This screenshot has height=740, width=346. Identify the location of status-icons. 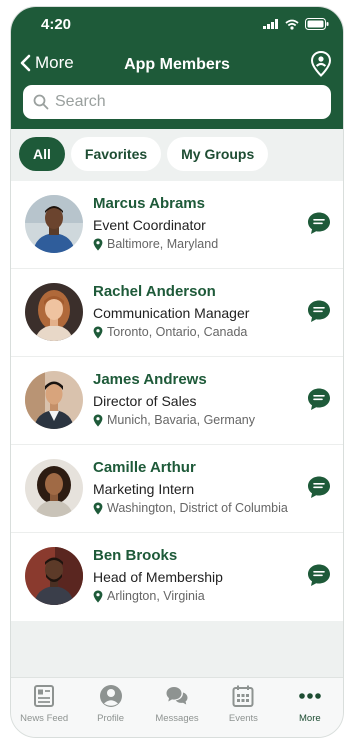
(296, 24).